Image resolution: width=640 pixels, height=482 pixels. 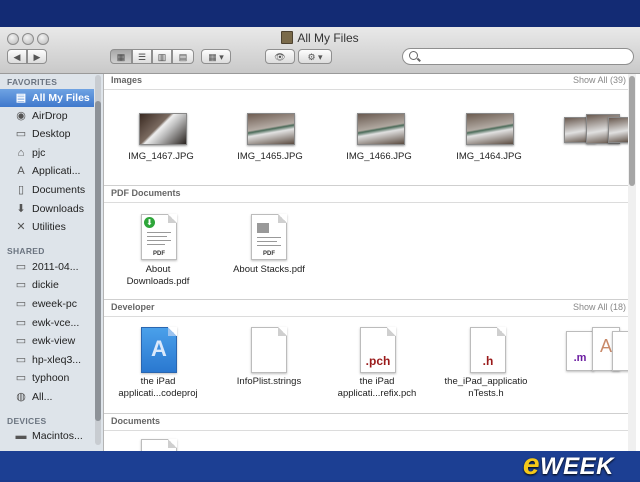 What do you see at coordinates (133, 307) in the screenshot?
I see `section-title-developer: Developer` at bounding box center [133, 307].